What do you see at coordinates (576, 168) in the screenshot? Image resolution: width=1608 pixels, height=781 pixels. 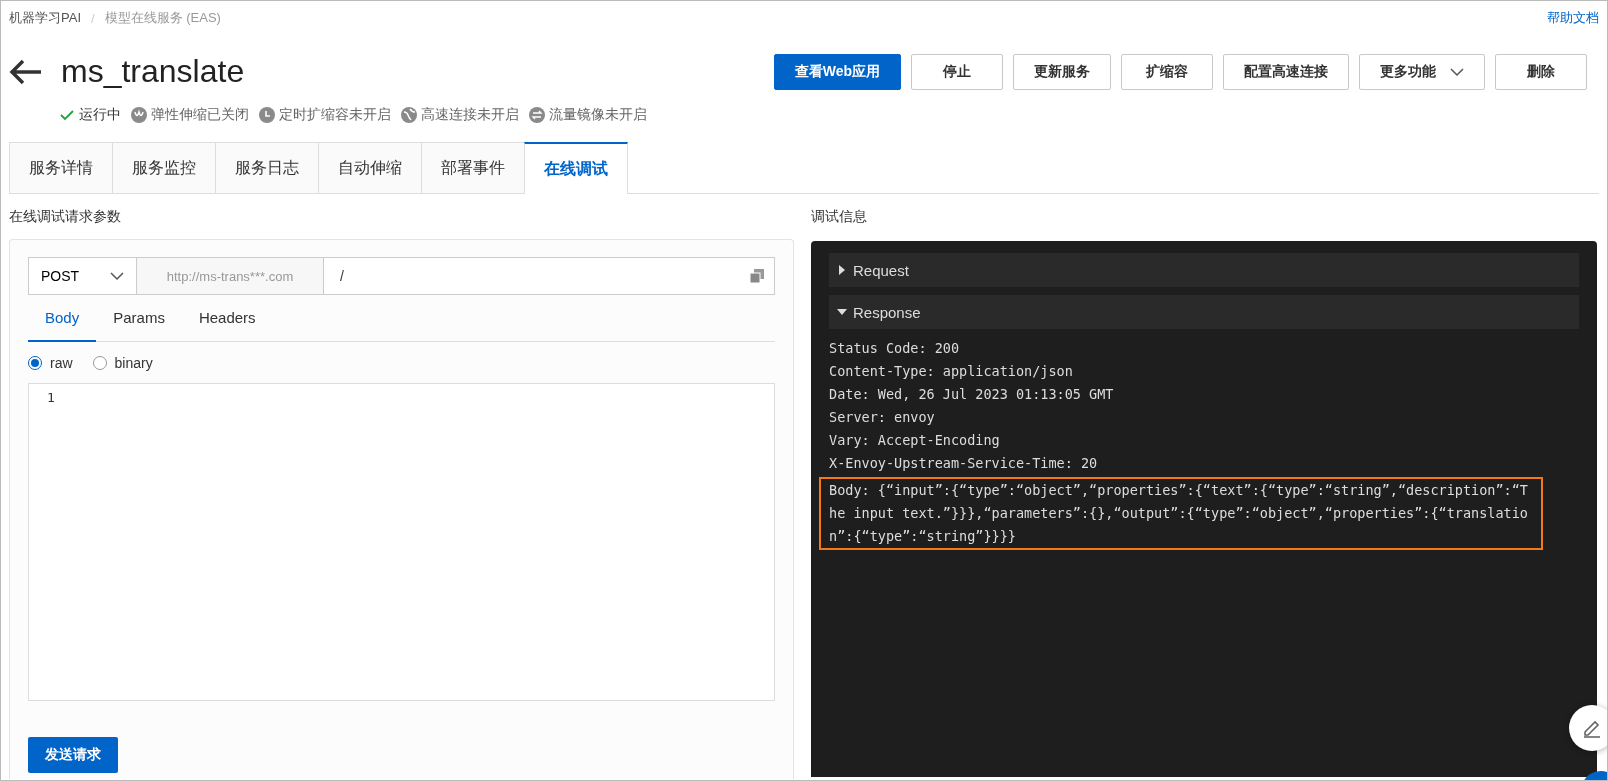 I see `tab: 在线调试` at bounding box center [576, 168].